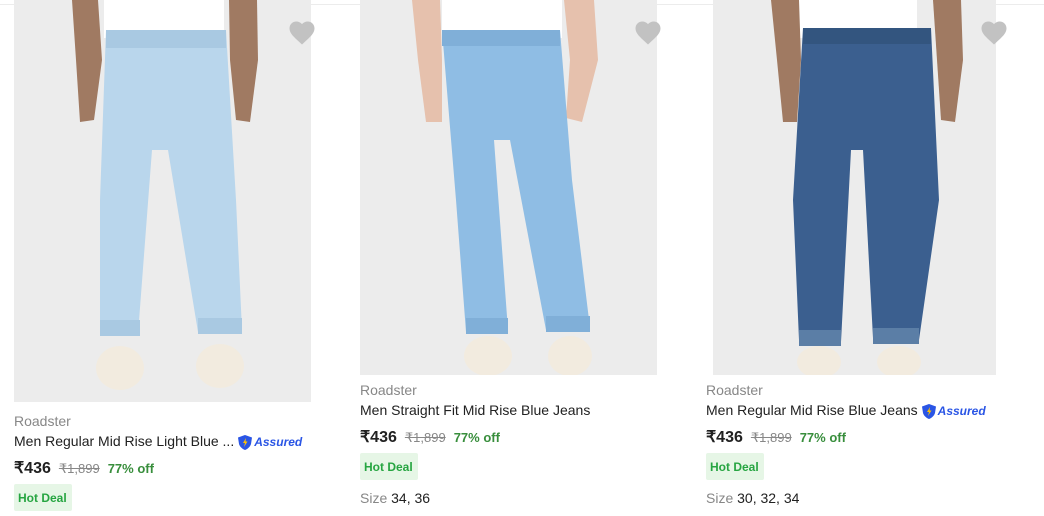  I want to click on product-title: Men Regular Mid Rise Blue Jeans Assured, so click(846, 411).